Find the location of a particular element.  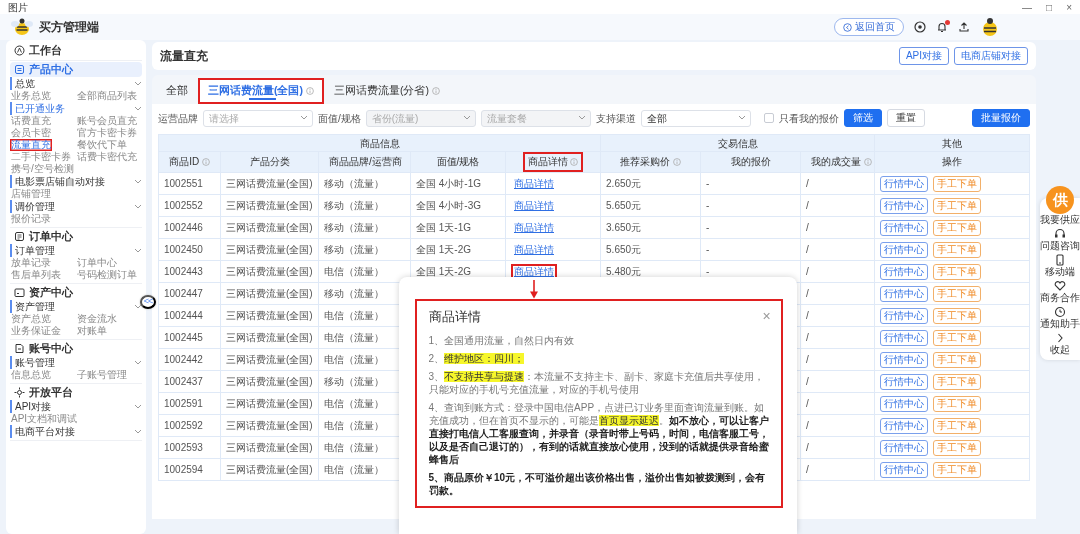

window-control: □ is located at coordinates (1049, 7).